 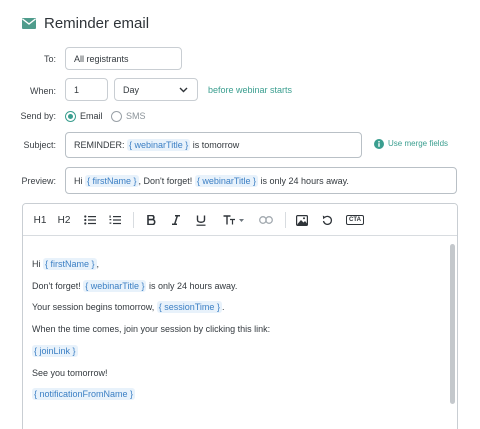 I want to click on subject-input: REMINDER: { webinarTitle } is tomorrow, so click(x=213, y=145).